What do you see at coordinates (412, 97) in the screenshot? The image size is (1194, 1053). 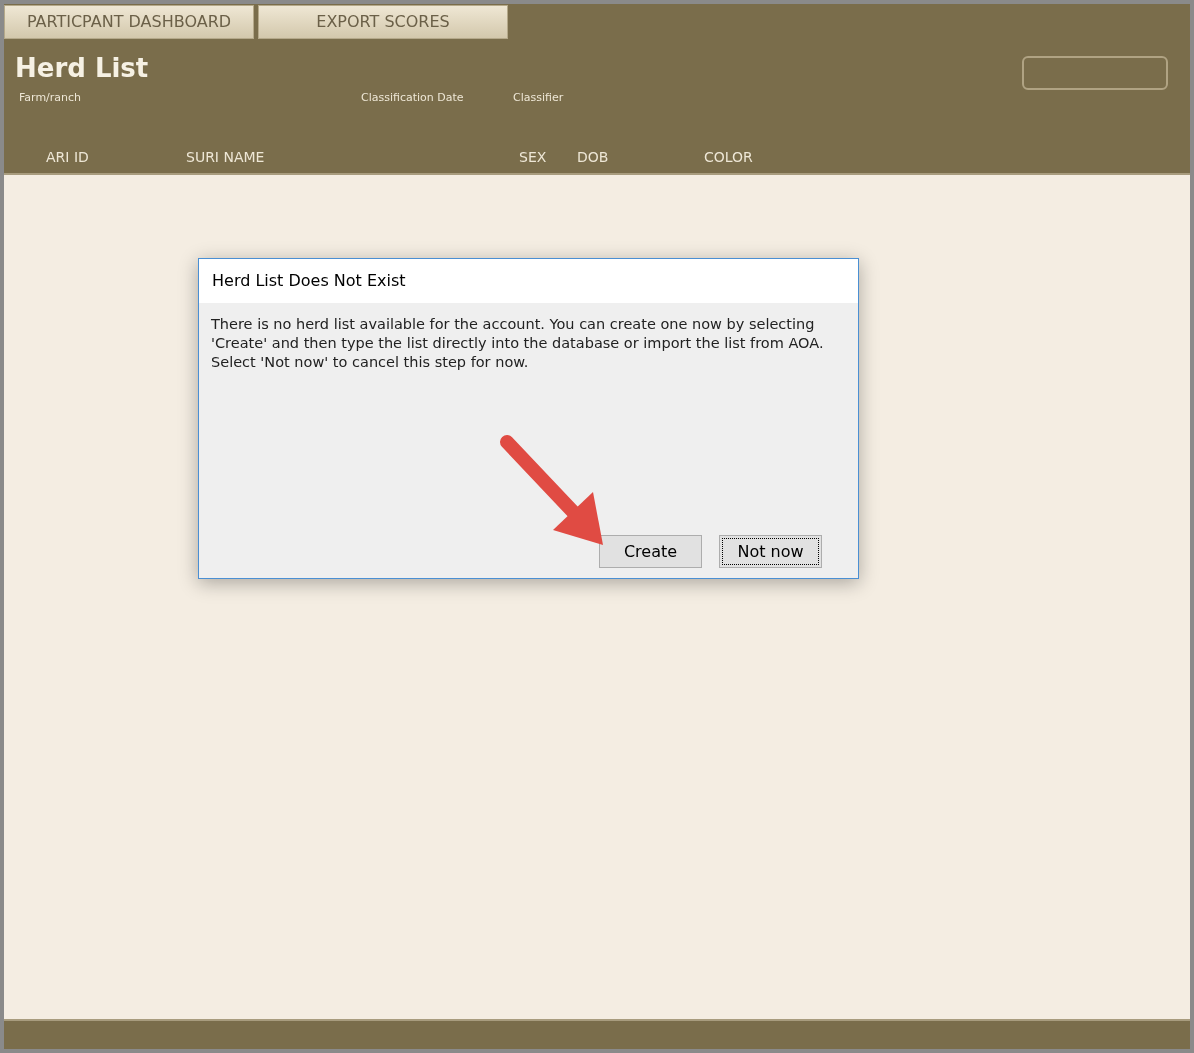 I see `field-label: Classification Date` at bounding box center [412, 97].